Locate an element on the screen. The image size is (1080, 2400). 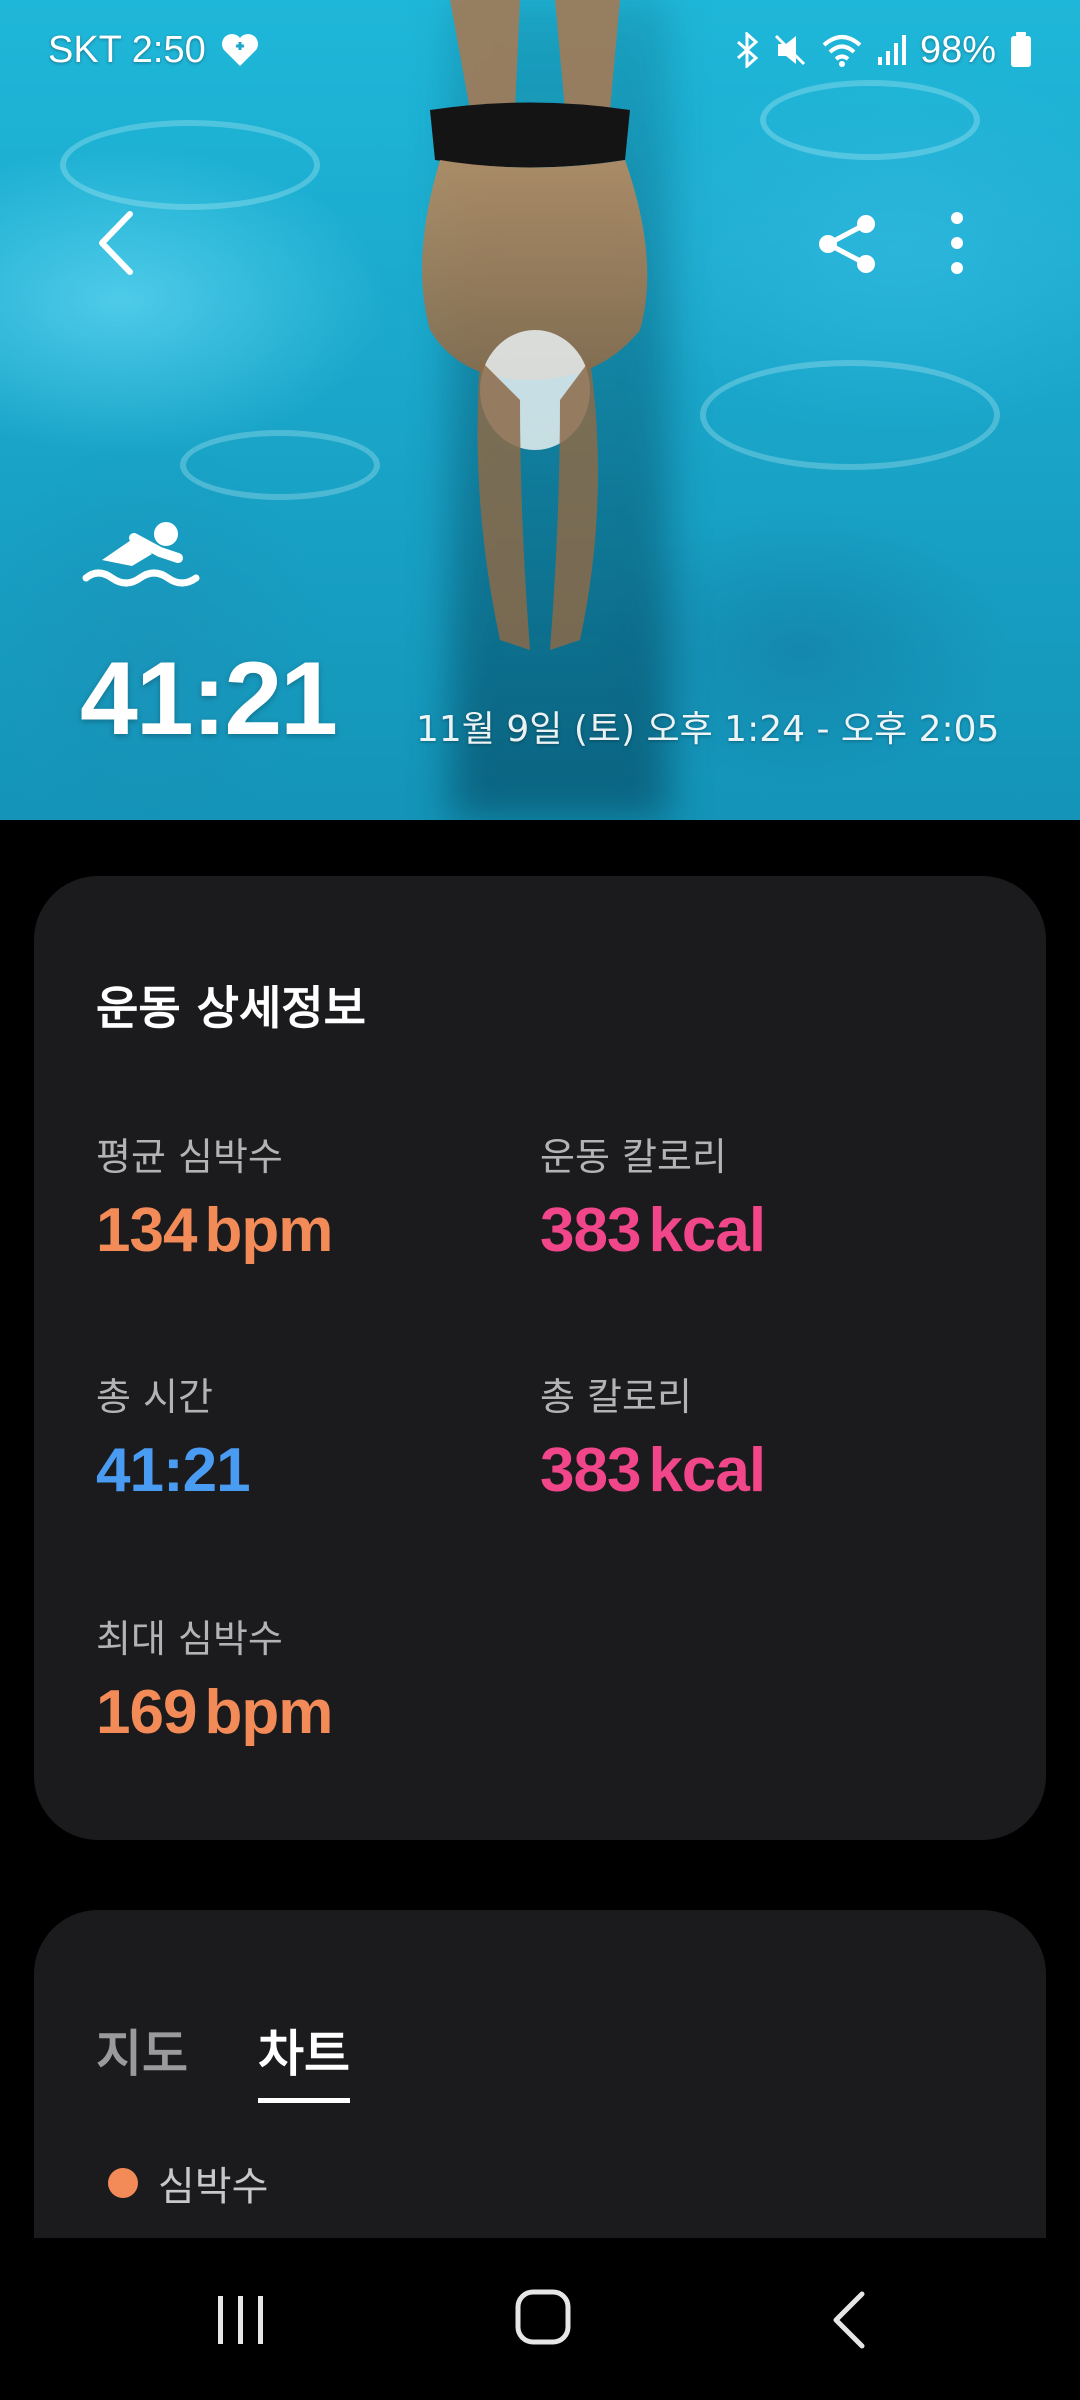
stat-label: 최대 심박수 is located at coordinates (189, 1639).